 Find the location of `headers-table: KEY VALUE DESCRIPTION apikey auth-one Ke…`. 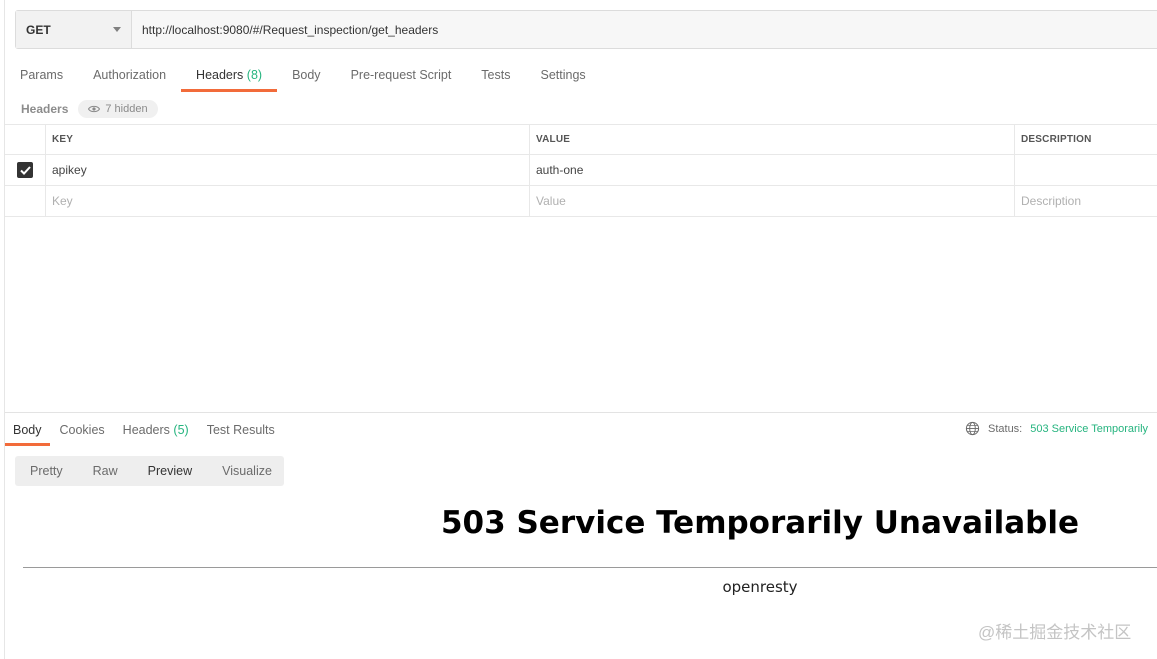

headers-table: KEY VALUE DESCRIPTION apikey auth-one Ke… is located at coordinates (581, 170).